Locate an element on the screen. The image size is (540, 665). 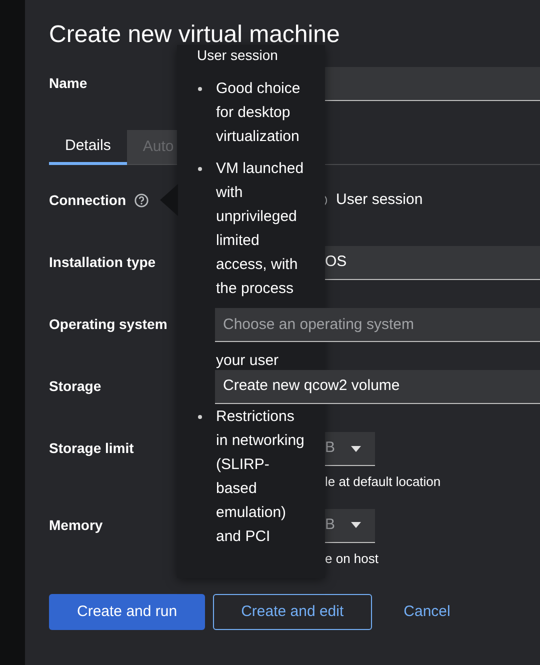
installation-type-select: OS is located at coordinates (432, 263).